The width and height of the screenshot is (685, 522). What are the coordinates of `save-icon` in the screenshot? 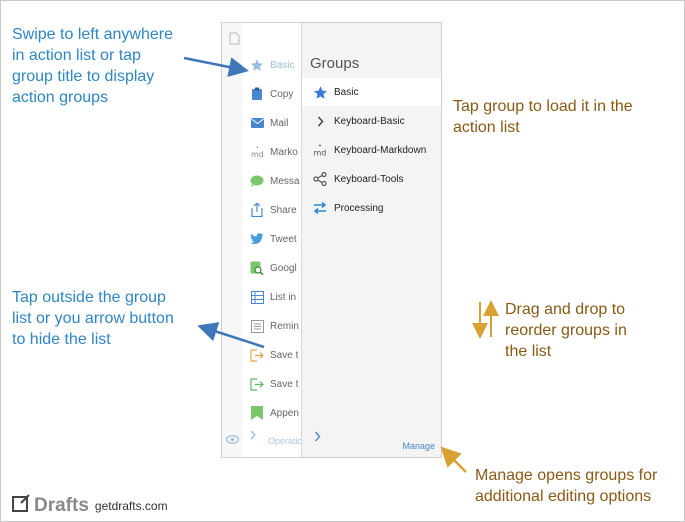 It's located at (257, 355).